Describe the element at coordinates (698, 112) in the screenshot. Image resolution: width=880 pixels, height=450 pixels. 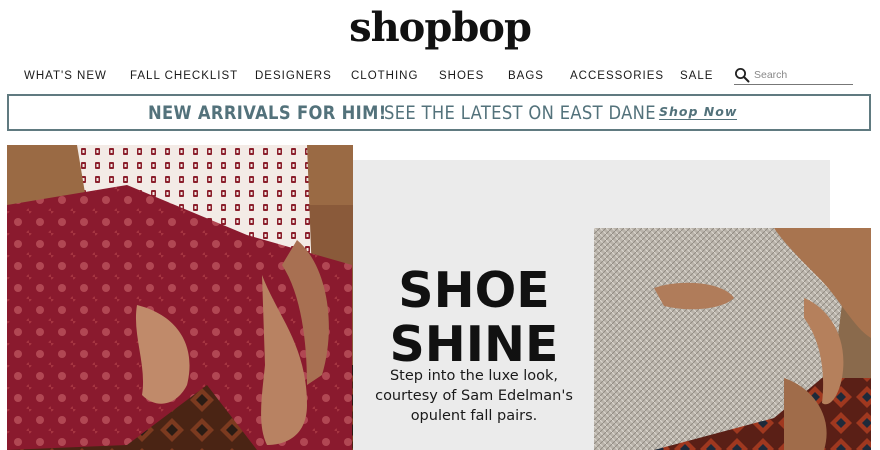
I see `shop-now-link: Shop Now` at that location.